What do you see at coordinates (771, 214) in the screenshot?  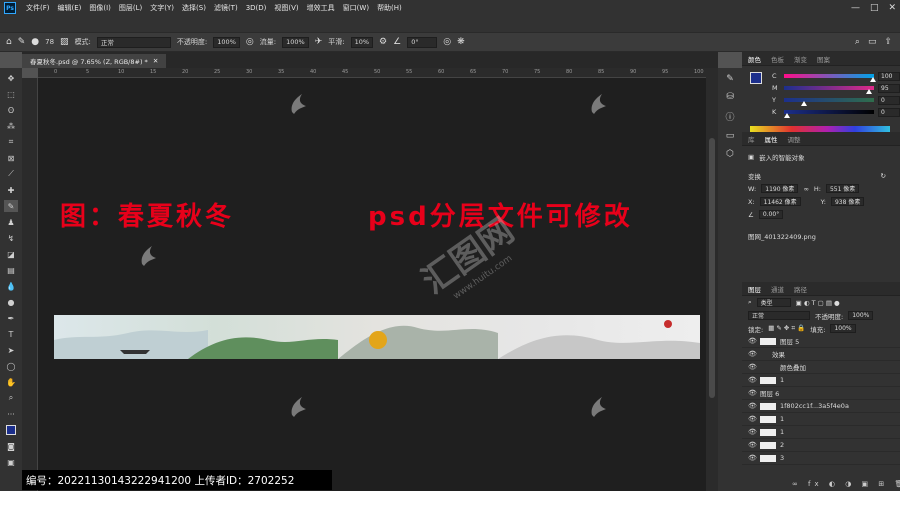 I see `angle-field: 0.00°` at bounding box center [771, 214].